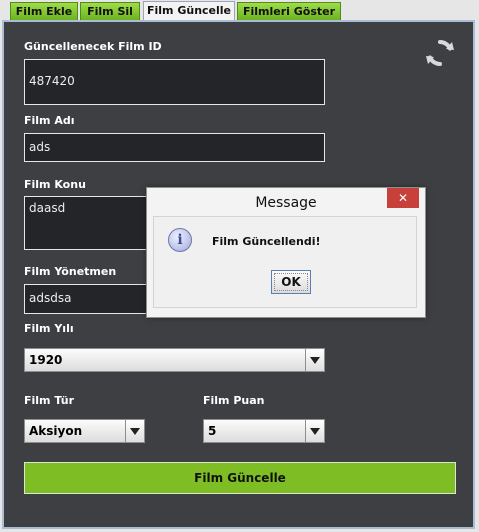 This screenshot has height=532, width=479. What do you see at coordinates (240, 478) in the screenshot?
I see `film-guncelle-button: Film Güncelle` at bounding box center [240, 478].